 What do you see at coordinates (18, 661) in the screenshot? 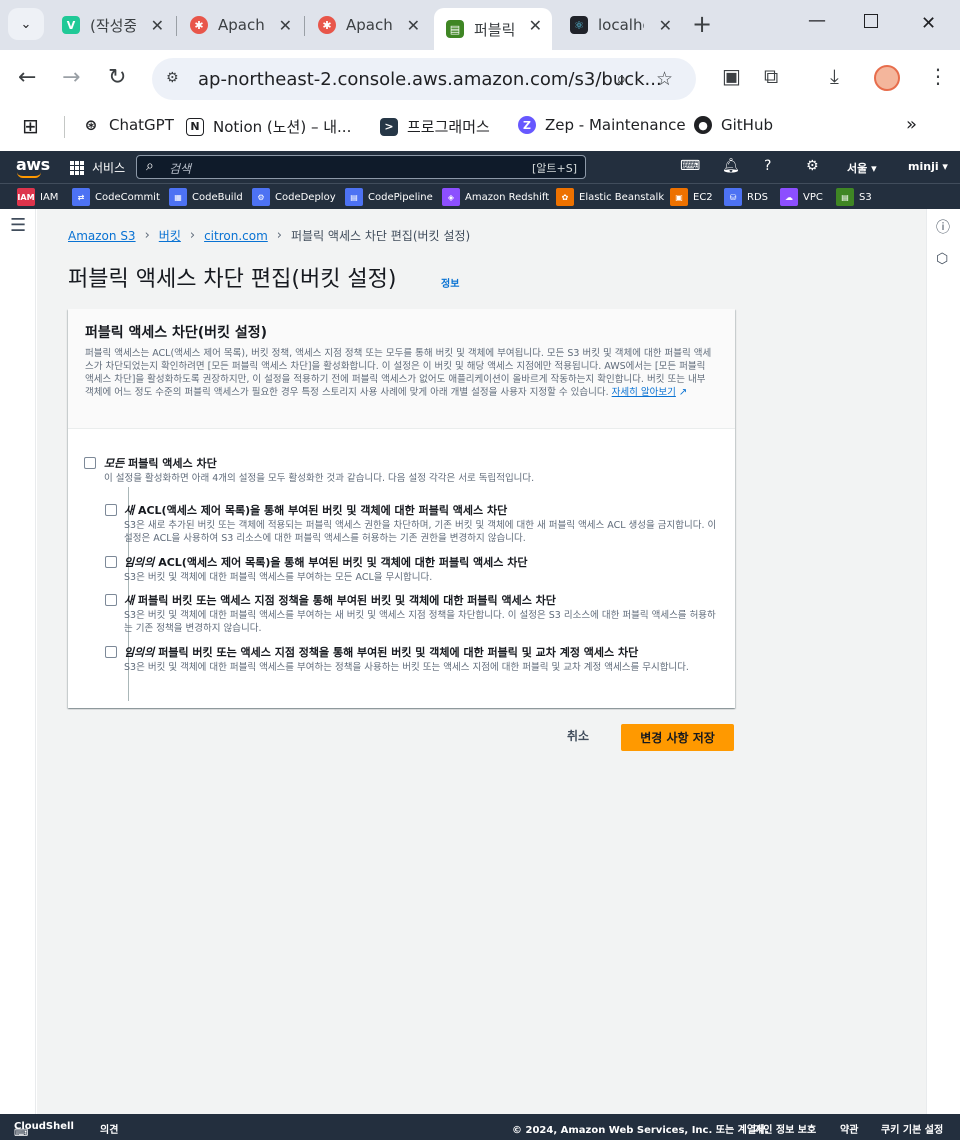
I see `left-nav-rail: ☰` at bounding box center [18, 661].